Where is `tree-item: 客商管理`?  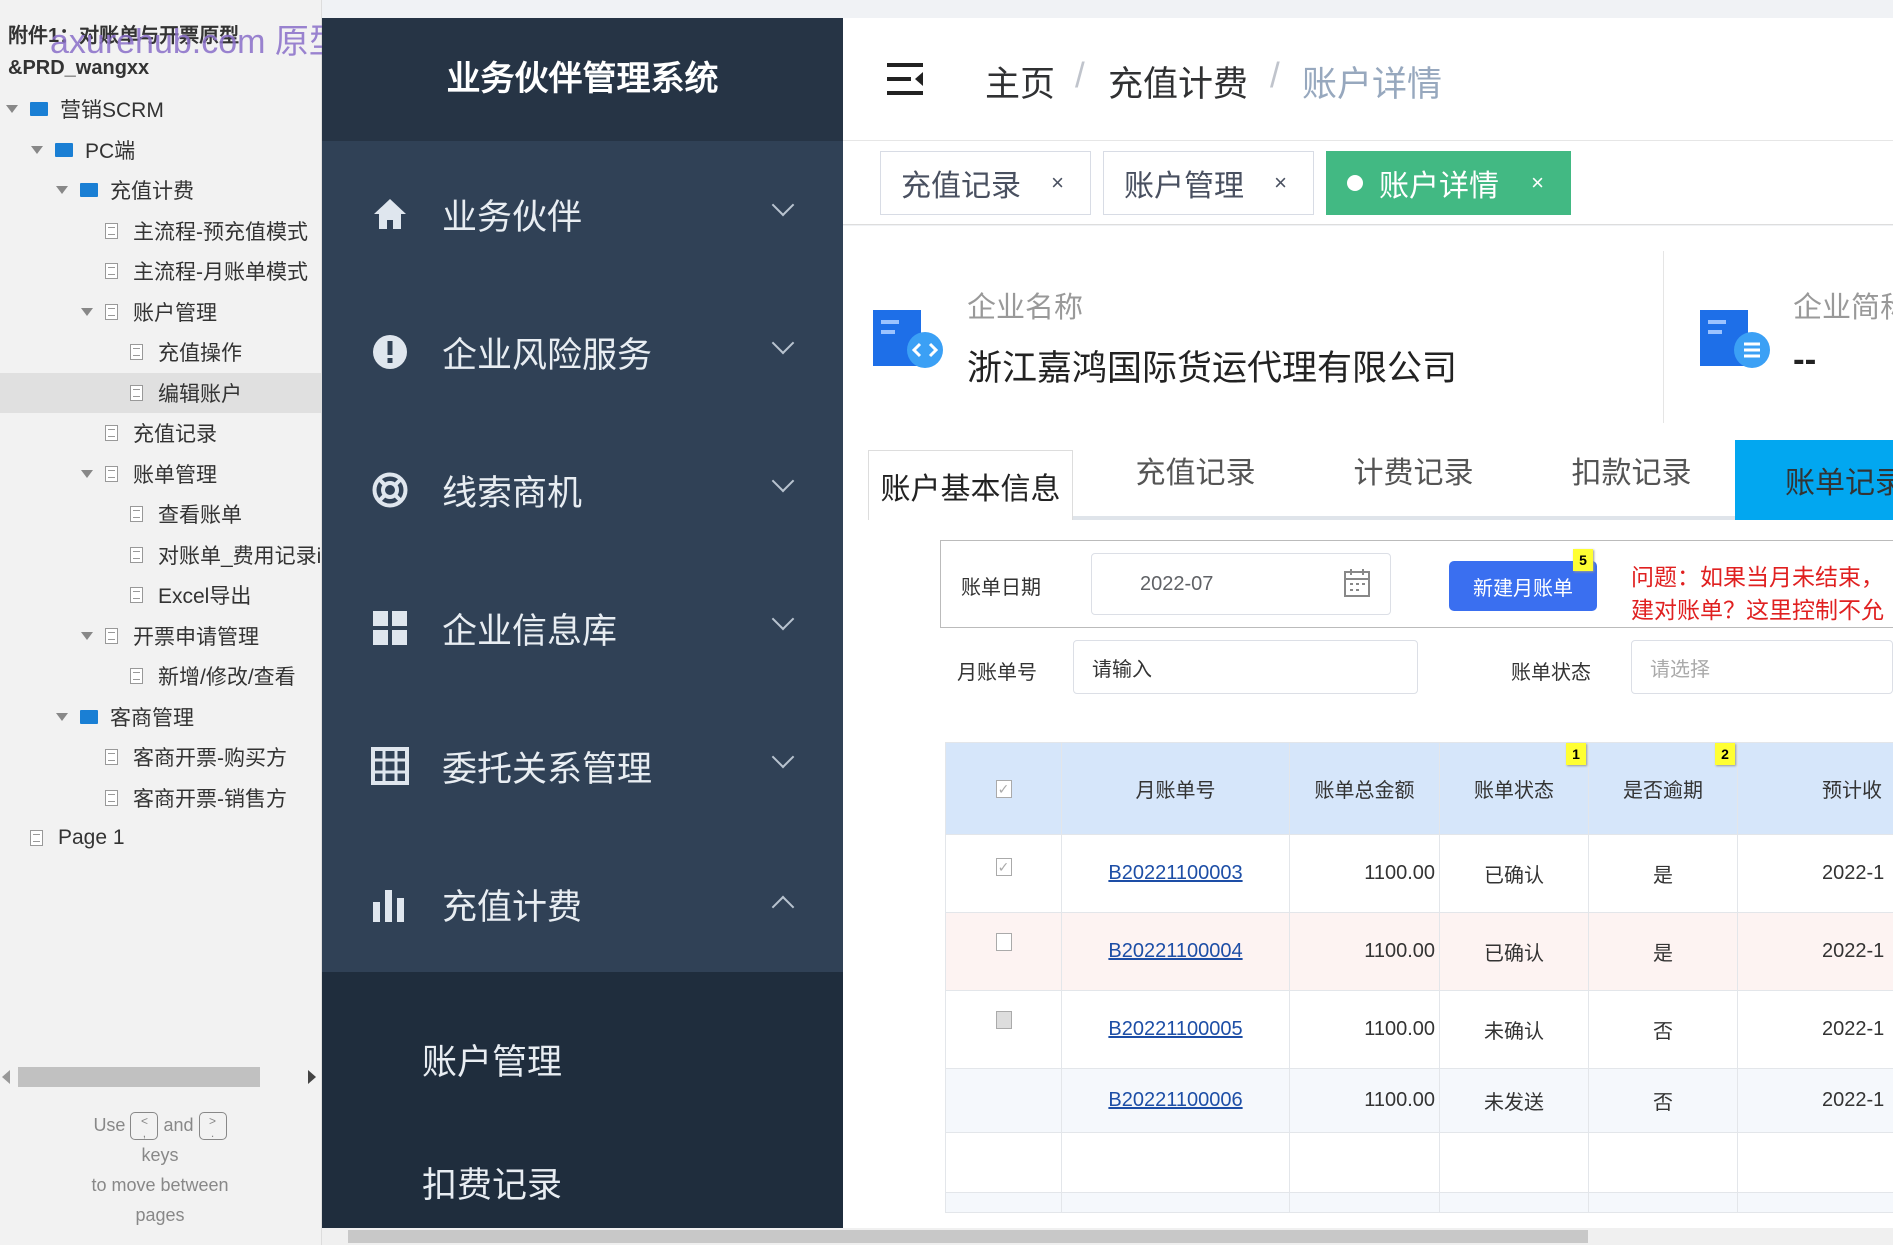 tree-item: 客商管理 is located at coordinates (160, 717).